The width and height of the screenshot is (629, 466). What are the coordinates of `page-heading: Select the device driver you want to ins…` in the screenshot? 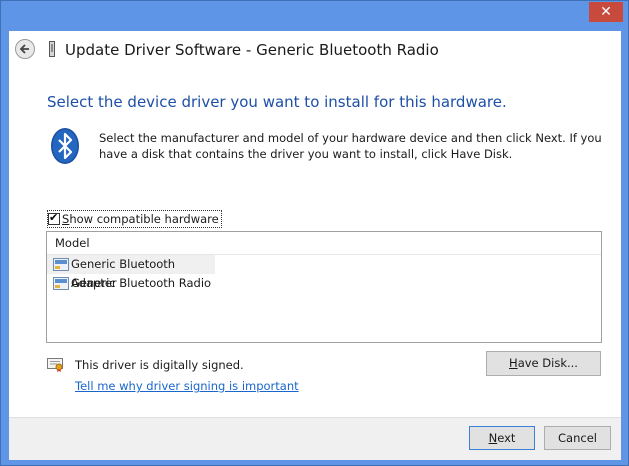 It's located at (277, 102).